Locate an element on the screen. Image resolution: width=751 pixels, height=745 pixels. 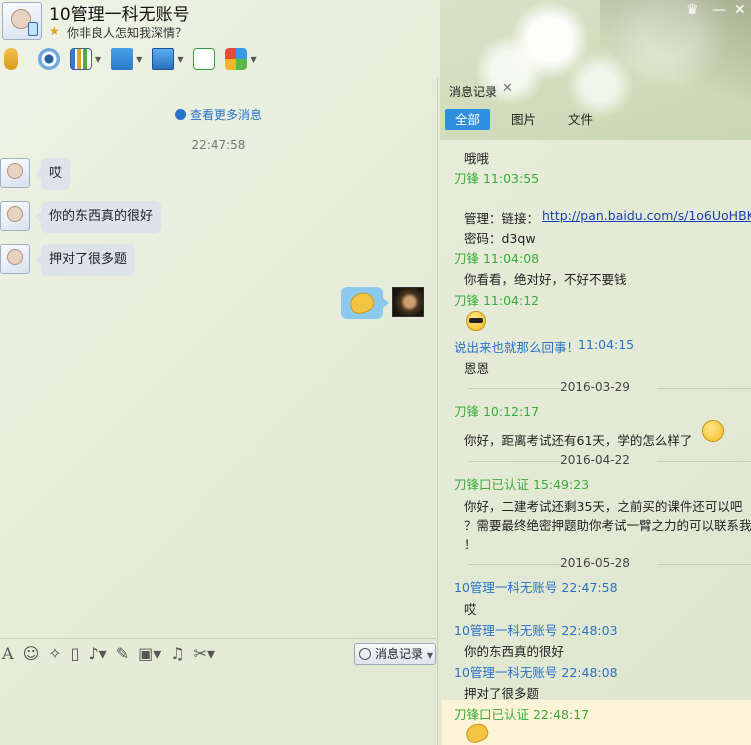
emoji-icon: ☺ is located at coordinates (31, 653).